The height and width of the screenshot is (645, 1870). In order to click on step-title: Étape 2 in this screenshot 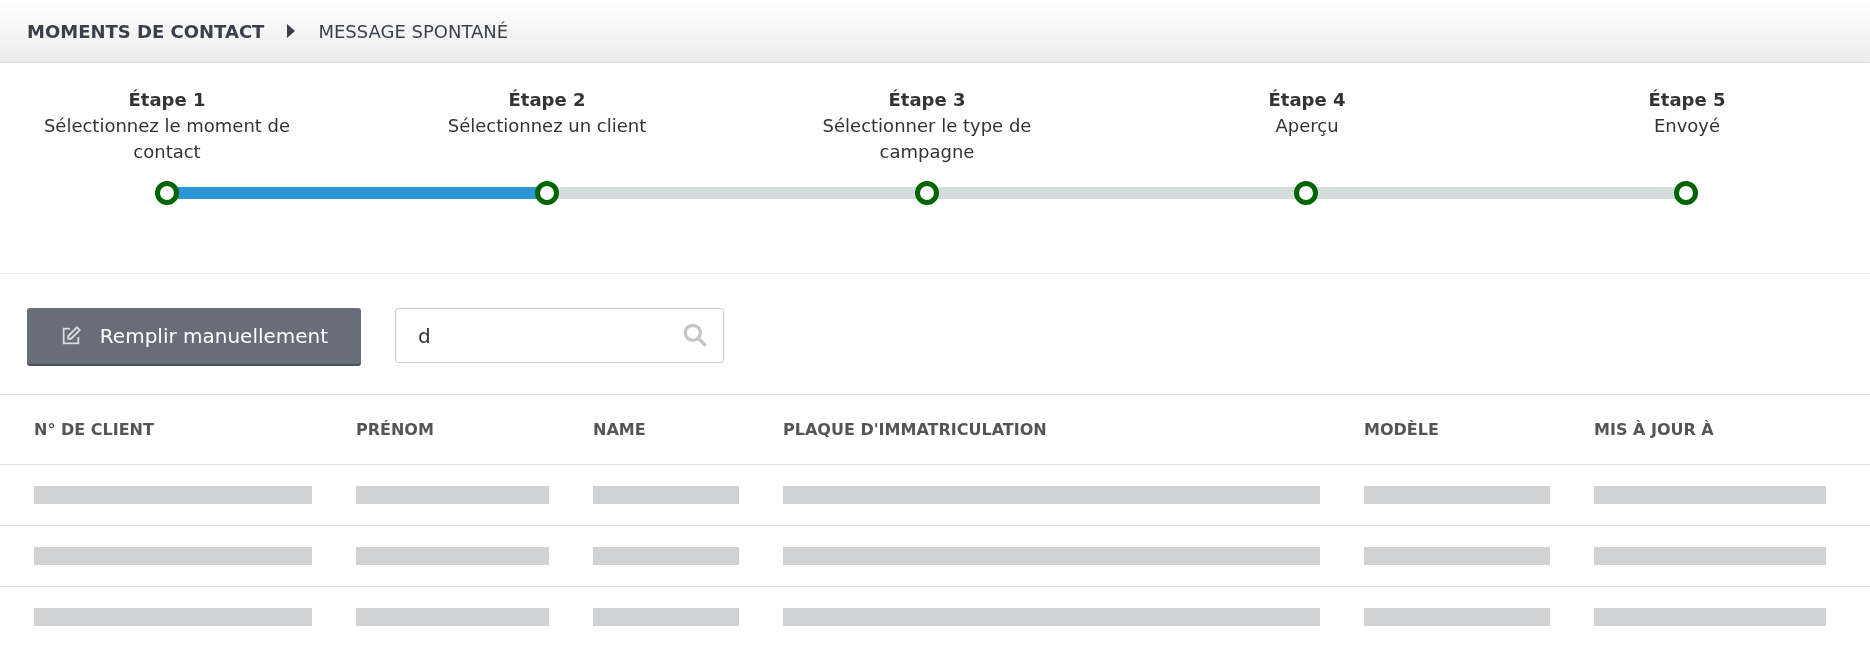, I will do `click(547, 100)`.